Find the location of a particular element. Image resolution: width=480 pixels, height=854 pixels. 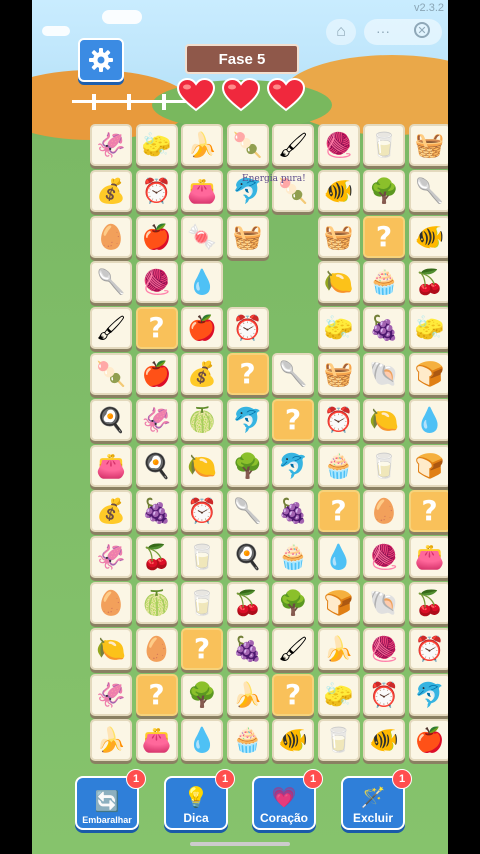

settings-button is located at coordinates (101, 60).